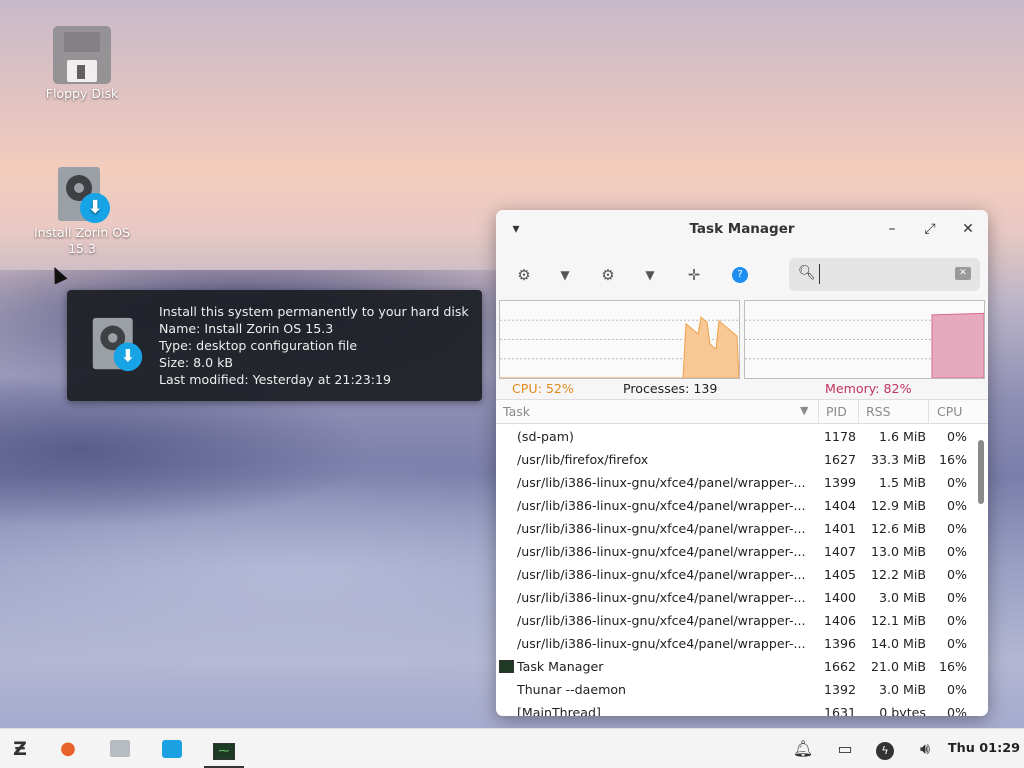  What do you see at coordinates (840, 710) in the screenshot?
I see `process-pid: 1631` at bounding box center [840, 710].